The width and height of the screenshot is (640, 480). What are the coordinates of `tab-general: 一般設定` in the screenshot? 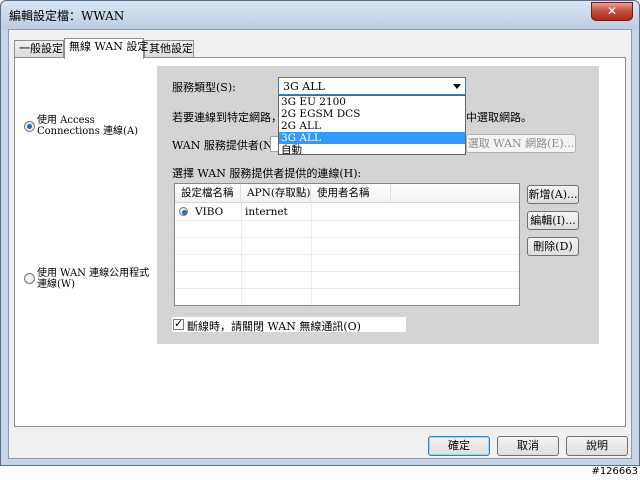 It's located at (39, 48).